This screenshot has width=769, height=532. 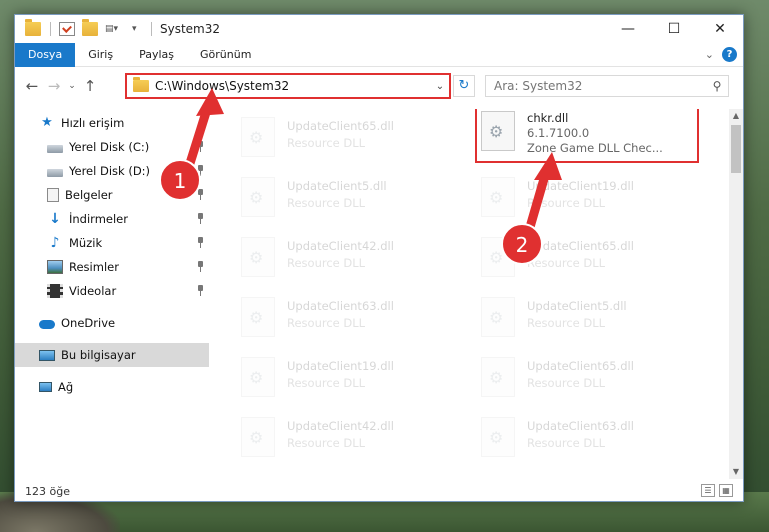 I want to click on folder-icon, so click(x=33, y=27).